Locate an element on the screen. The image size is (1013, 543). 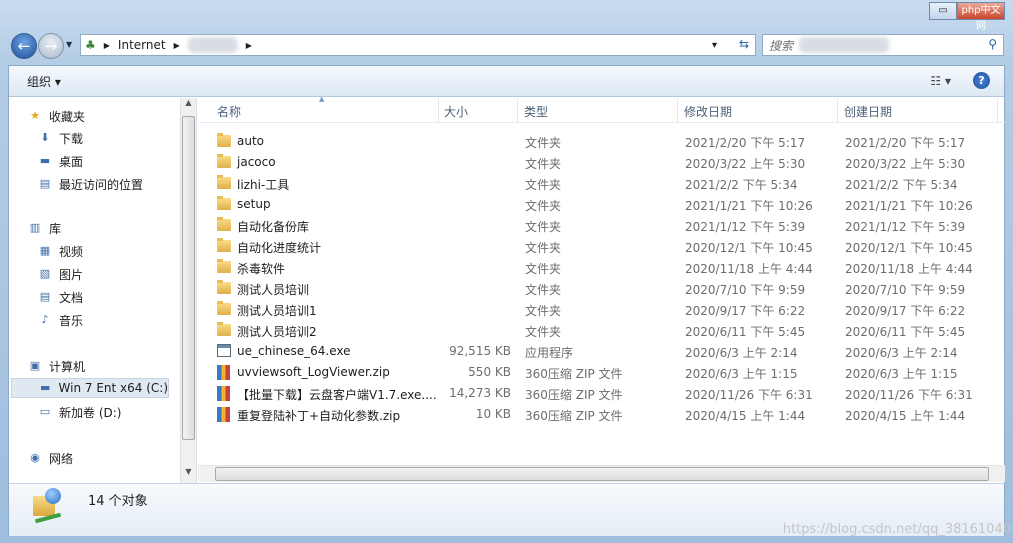
file-name: 测试人员培训1 is located at coordinates (277, 311).